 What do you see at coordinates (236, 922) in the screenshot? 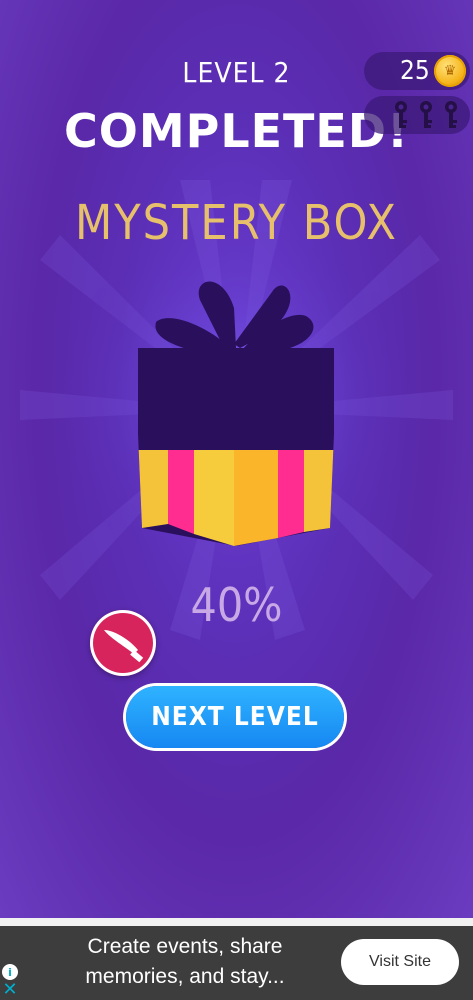
I see `ad-separator` at bounding box center [236, 922].